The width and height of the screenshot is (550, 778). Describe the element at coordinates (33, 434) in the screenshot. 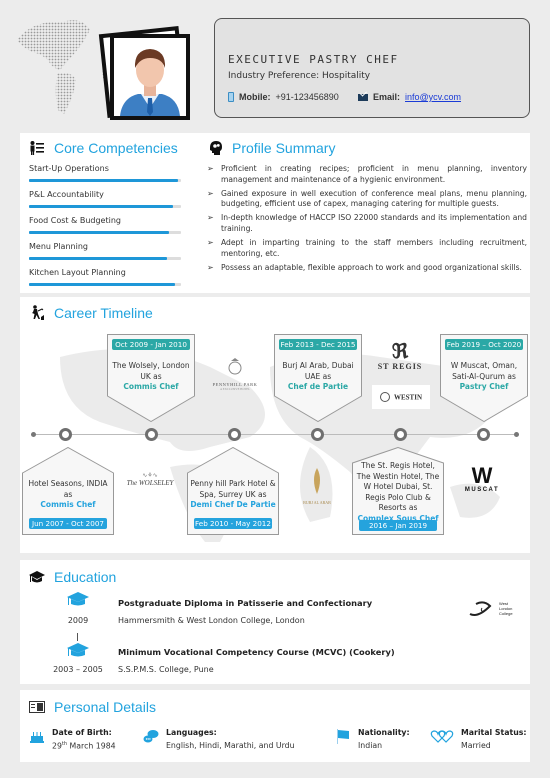

I see `timeline-start-dot` at that location.